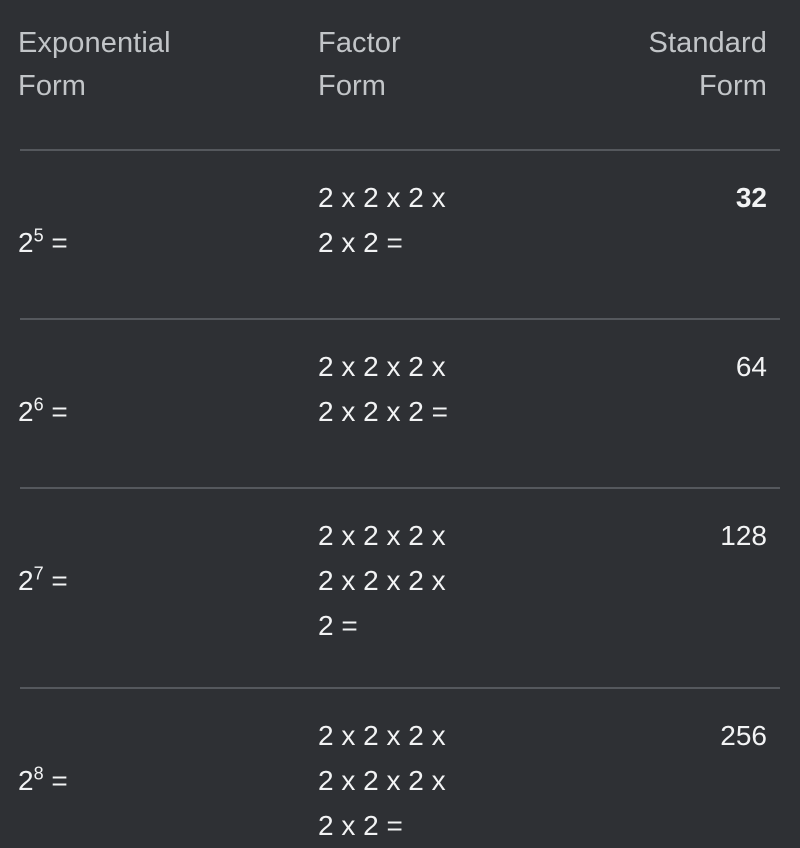  What do you see at coordinates (743, 535) in the screenshot?
I see `cell-standard-form: 128` at bounding box center [743, 535].